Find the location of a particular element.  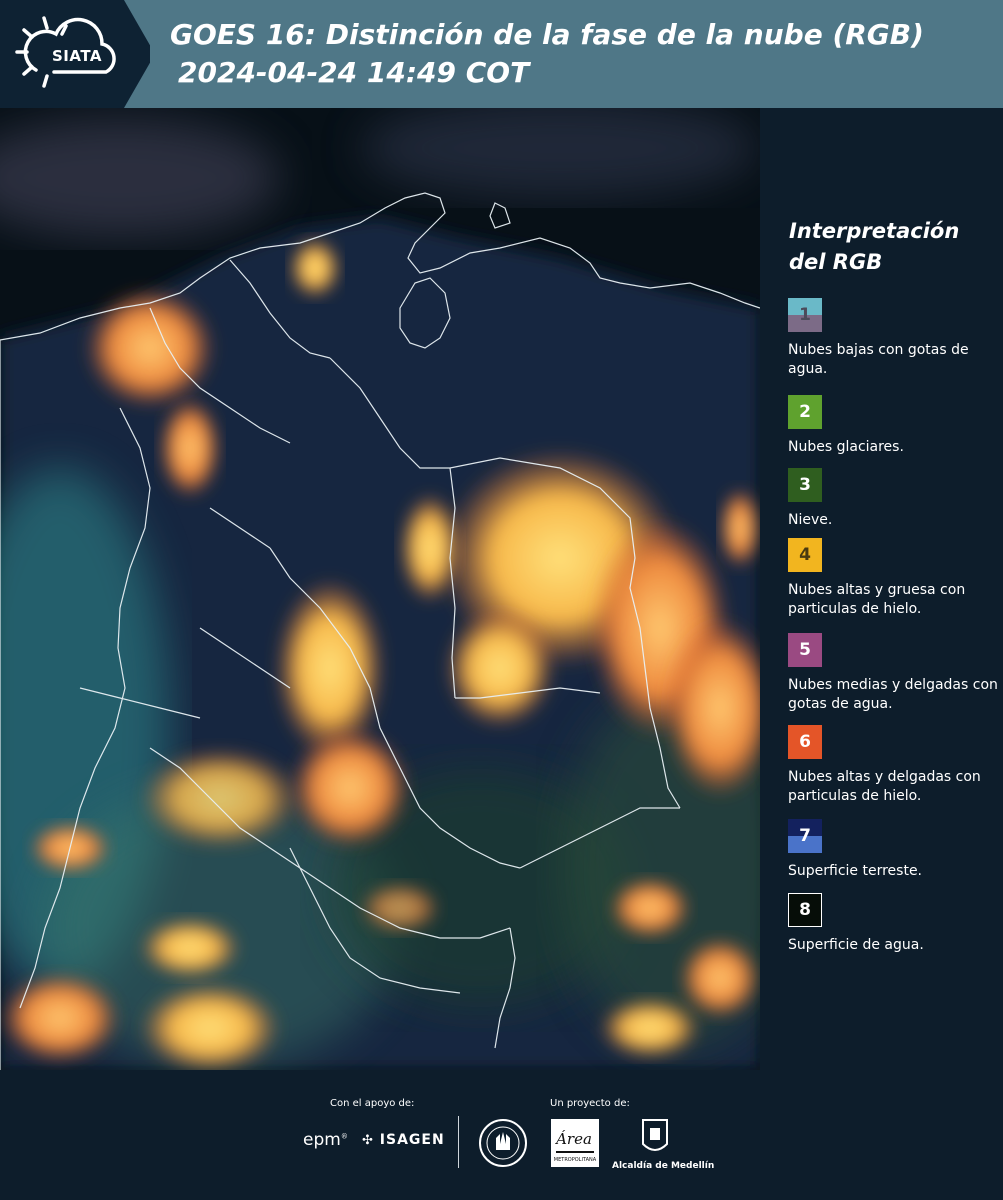

isagen-logo: ✣ ISAGEN is located at coordinates (403, 1140).